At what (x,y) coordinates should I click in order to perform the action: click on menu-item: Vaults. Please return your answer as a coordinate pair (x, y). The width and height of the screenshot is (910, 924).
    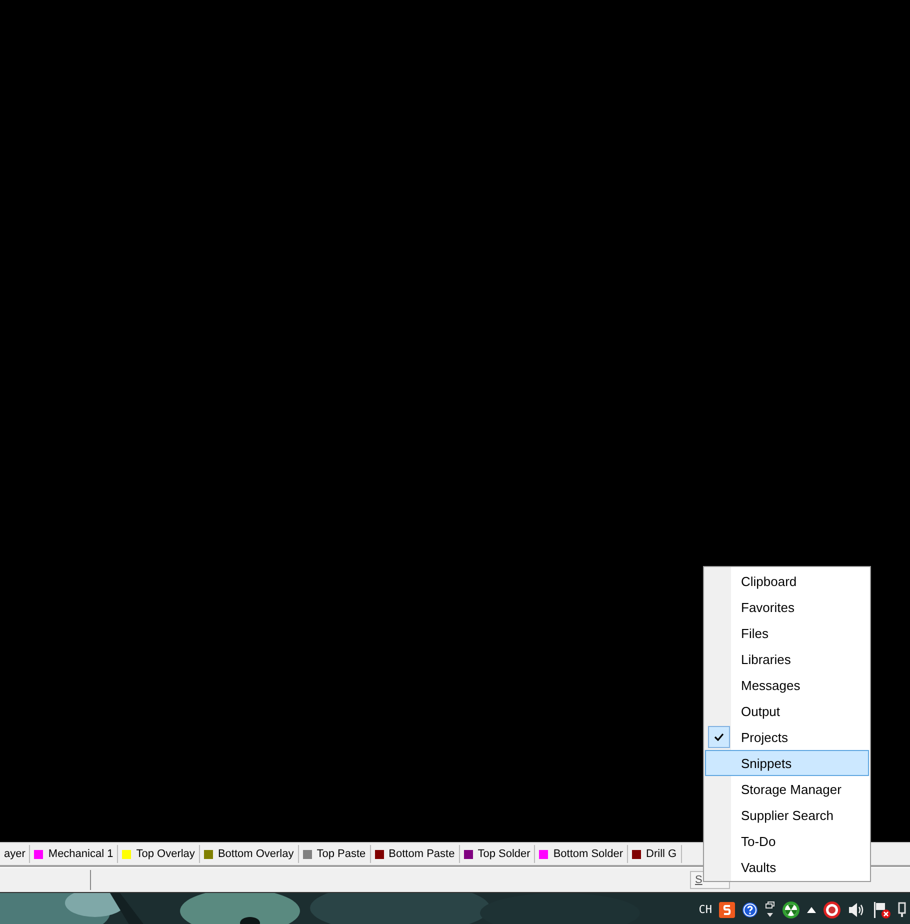
    Looking at the image, I should click on (787, 867).